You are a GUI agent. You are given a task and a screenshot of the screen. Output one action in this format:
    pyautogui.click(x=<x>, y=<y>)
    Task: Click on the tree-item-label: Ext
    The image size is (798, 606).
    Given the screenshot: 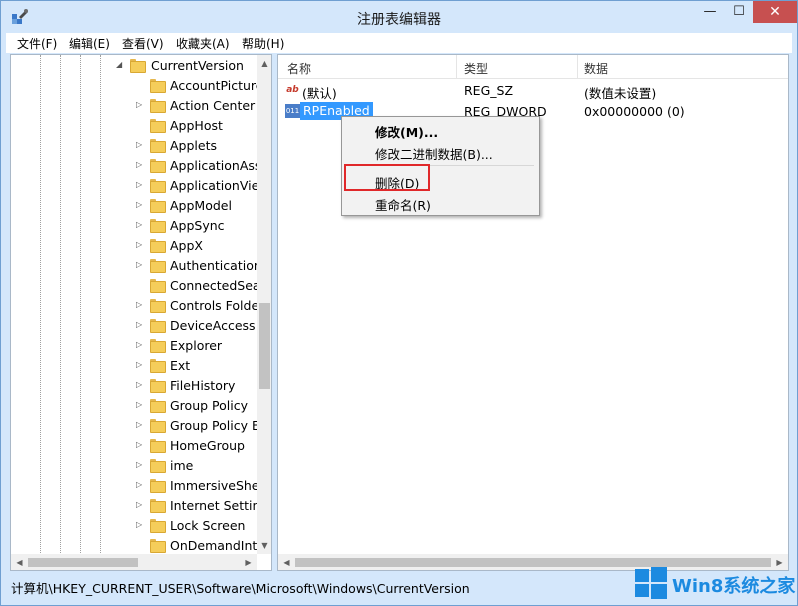 What is the action you would take?
    pyautogui.click(x=180, y=365)
    